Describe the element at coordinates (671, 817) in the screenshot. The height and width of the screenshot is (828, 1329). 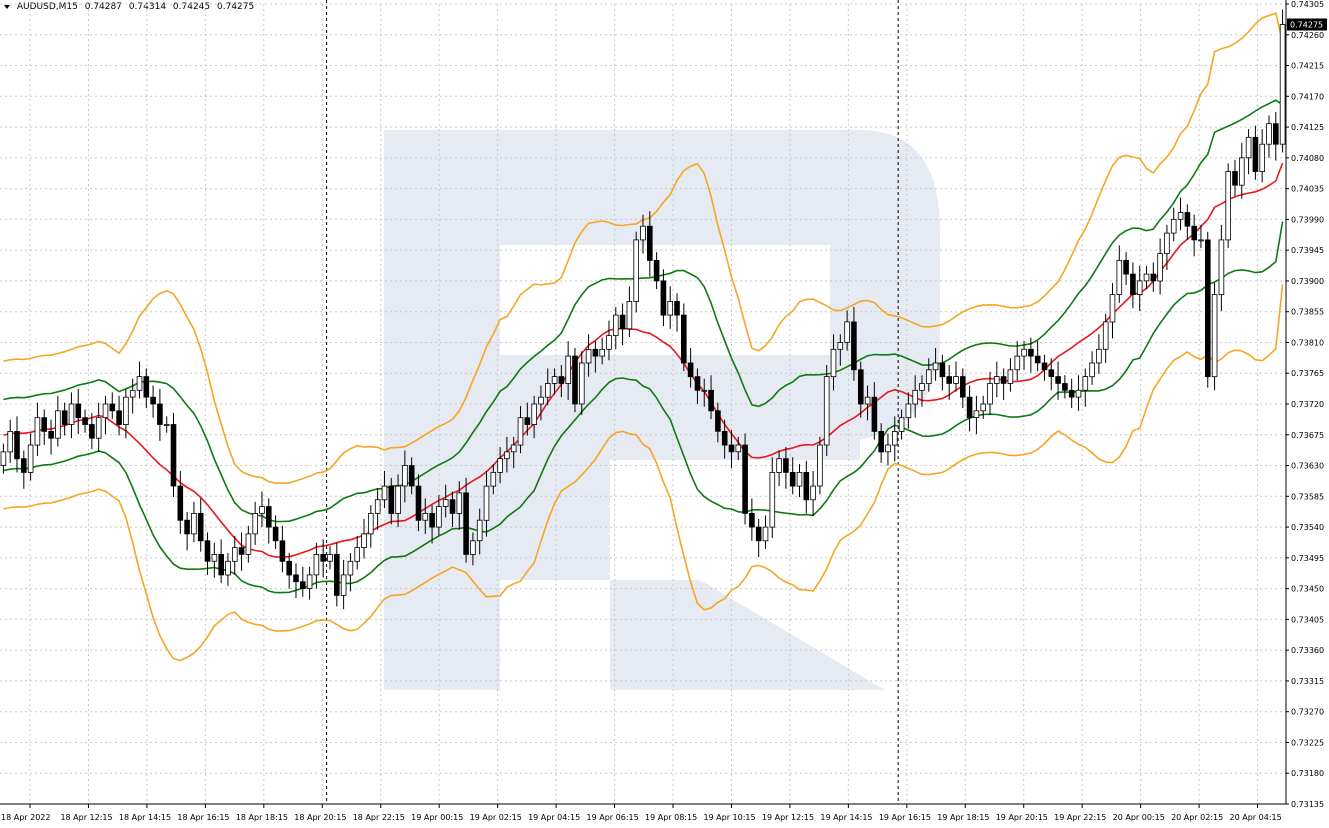
I see `time-tick-label: 19 Apr 08:15` at that location.